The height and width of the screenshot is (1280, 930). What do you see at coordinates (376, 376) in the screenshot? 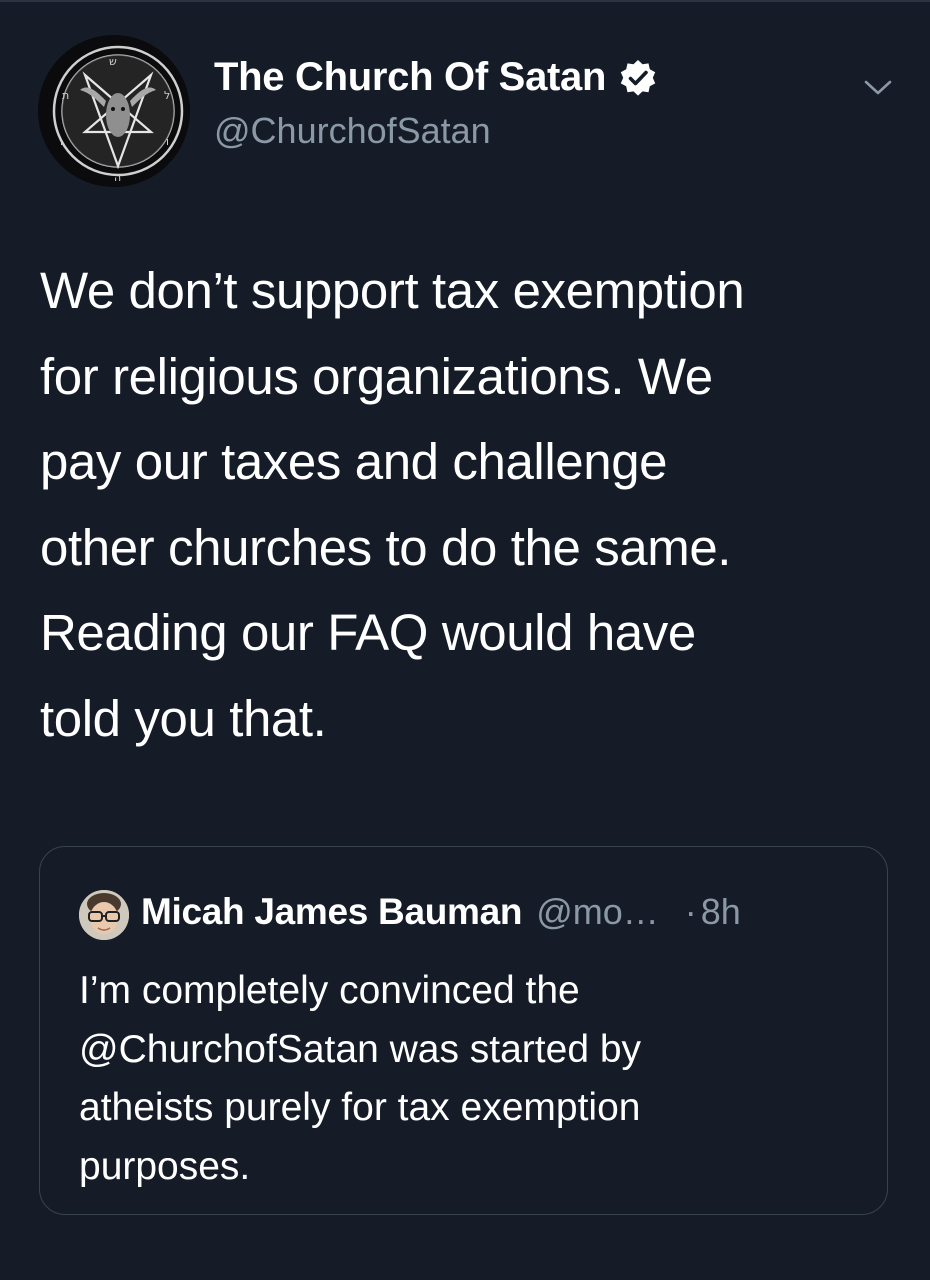
I see `tweet-text-line: for religious organizations. We` at bounding box center [376, 376].